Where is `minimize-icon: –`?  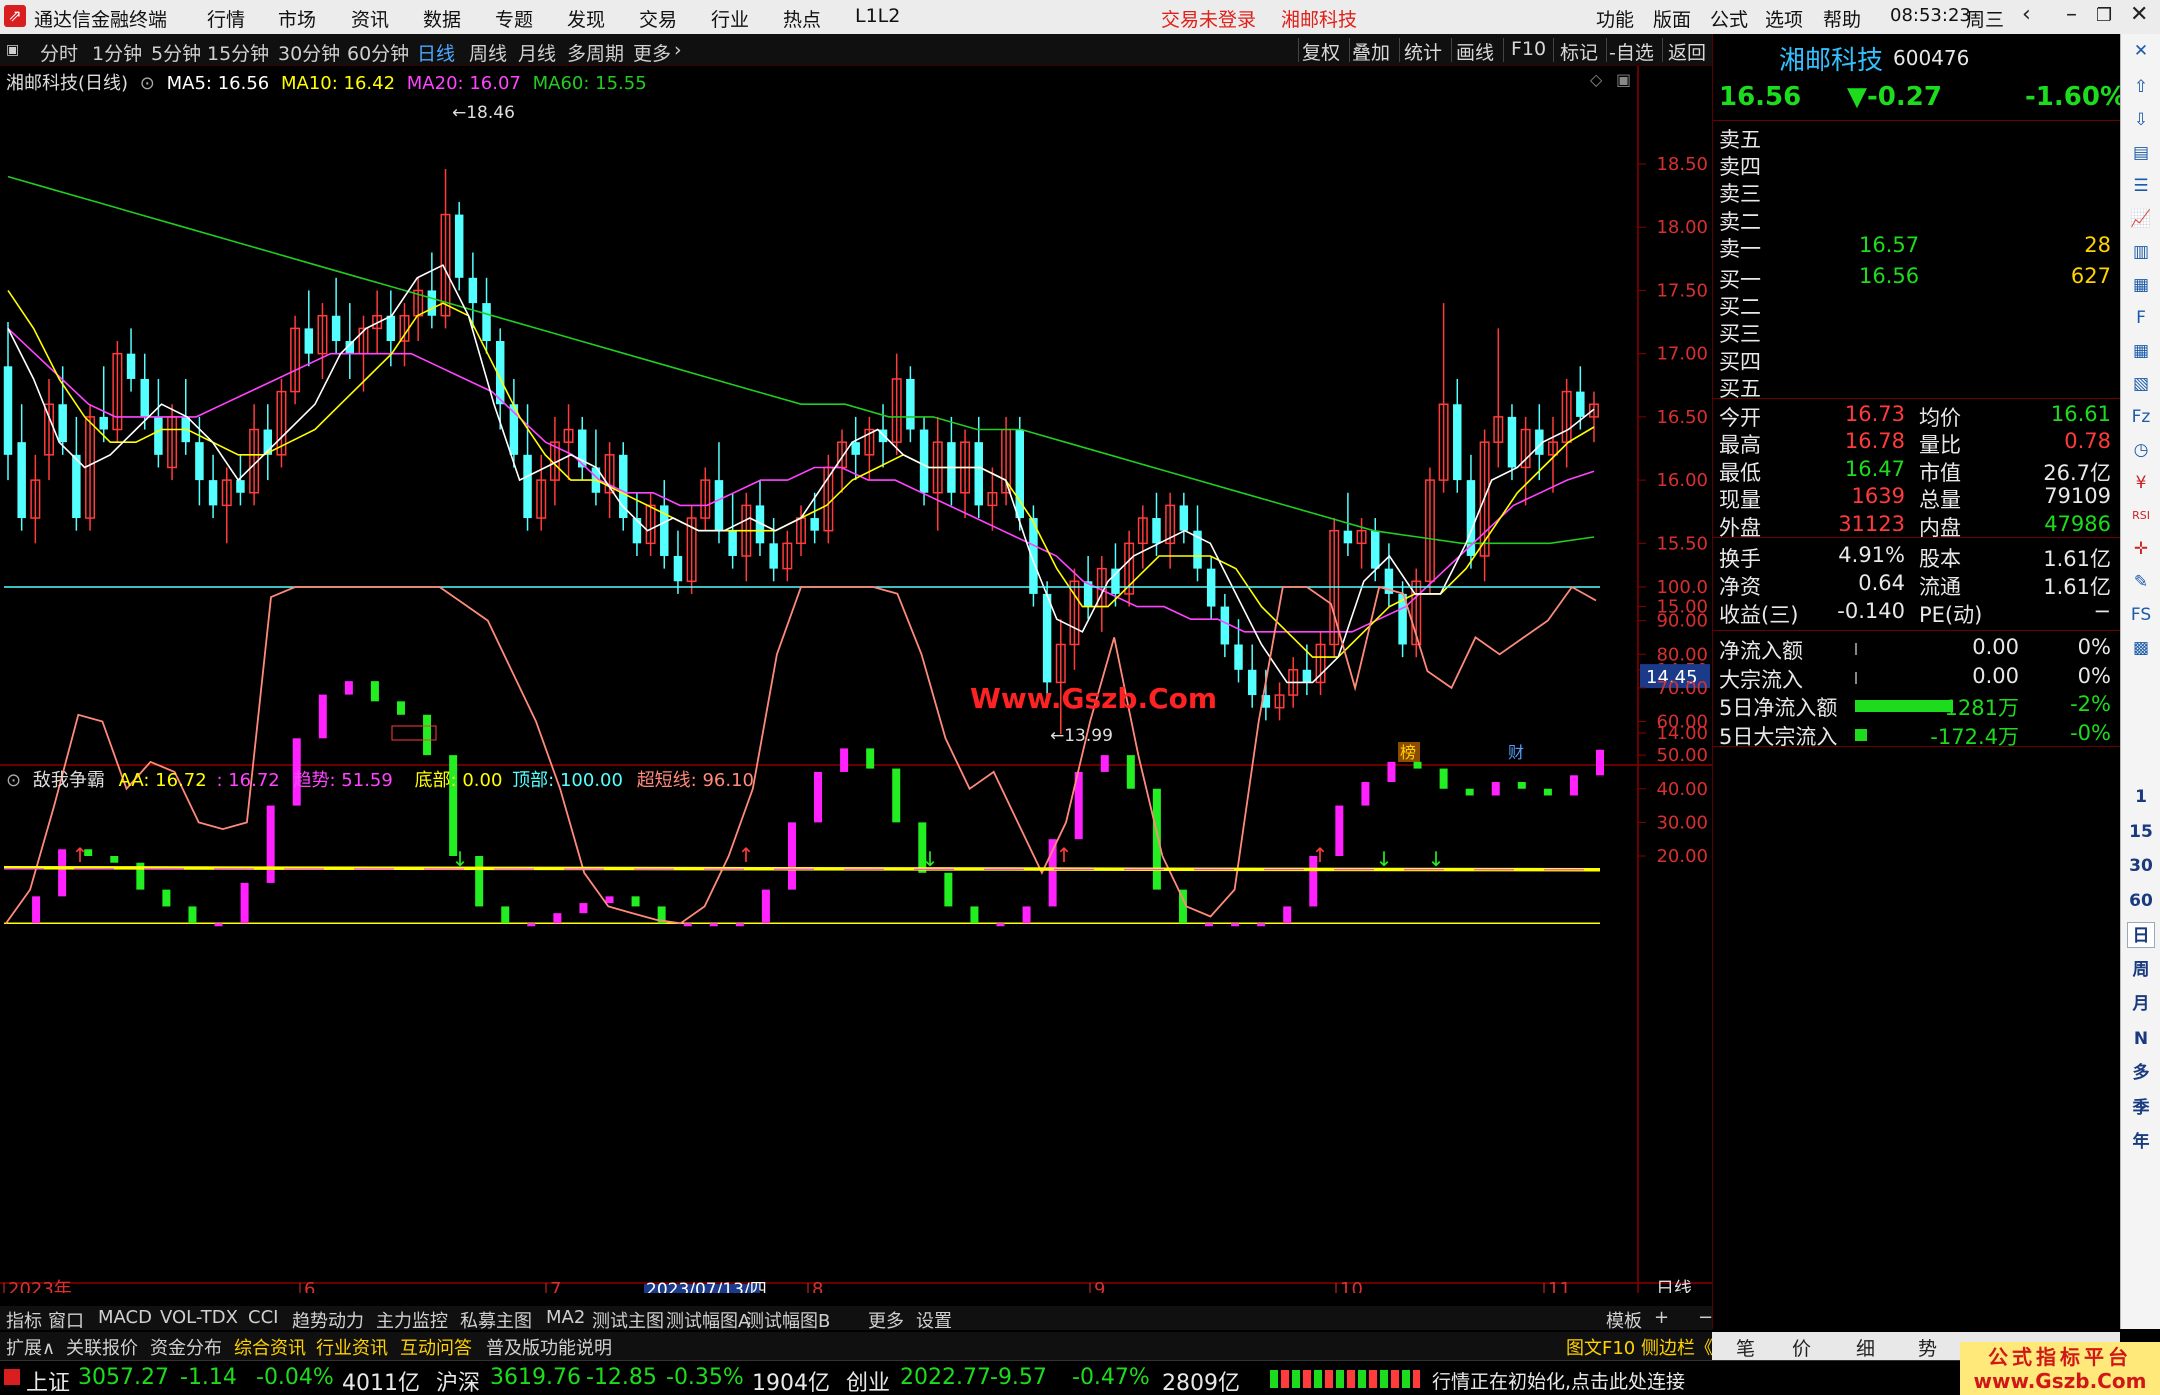
minimize-icon: – is located at coordinates (2071, 14).